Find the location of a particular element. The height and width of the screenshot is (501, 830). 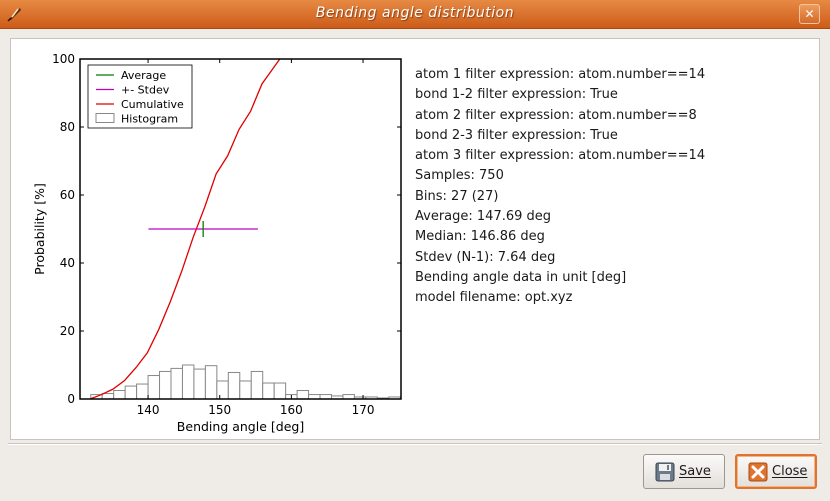

close-button: Close is located at coordinates (776, 471).